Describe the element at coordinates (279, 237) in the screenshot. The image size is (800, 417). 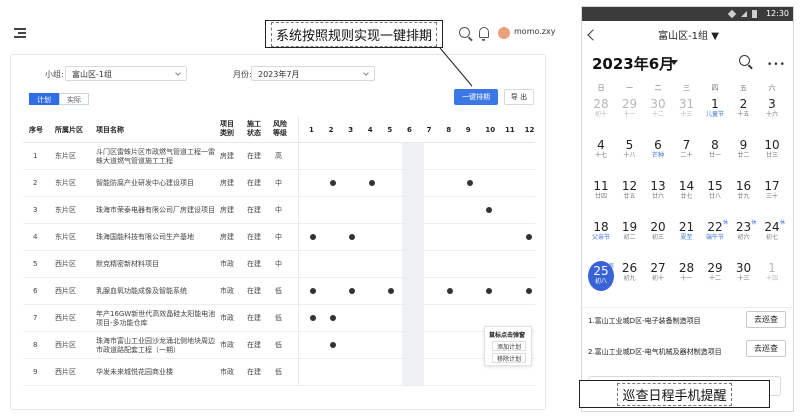
I see `table-row: 4 东片区 珠海国能科技有限公司生产基地 房建 在建 中` at that location.